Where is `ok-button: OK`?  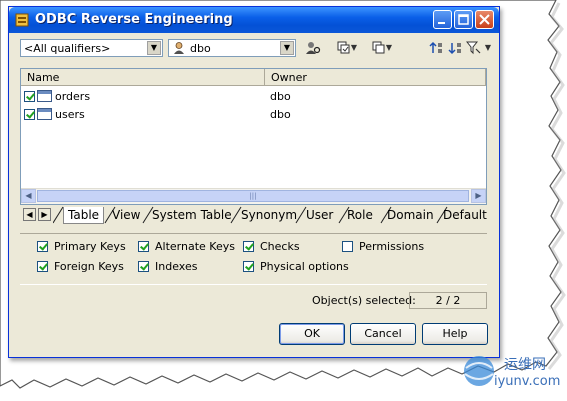 ok-button: OK is located at coordinates (312, 334).